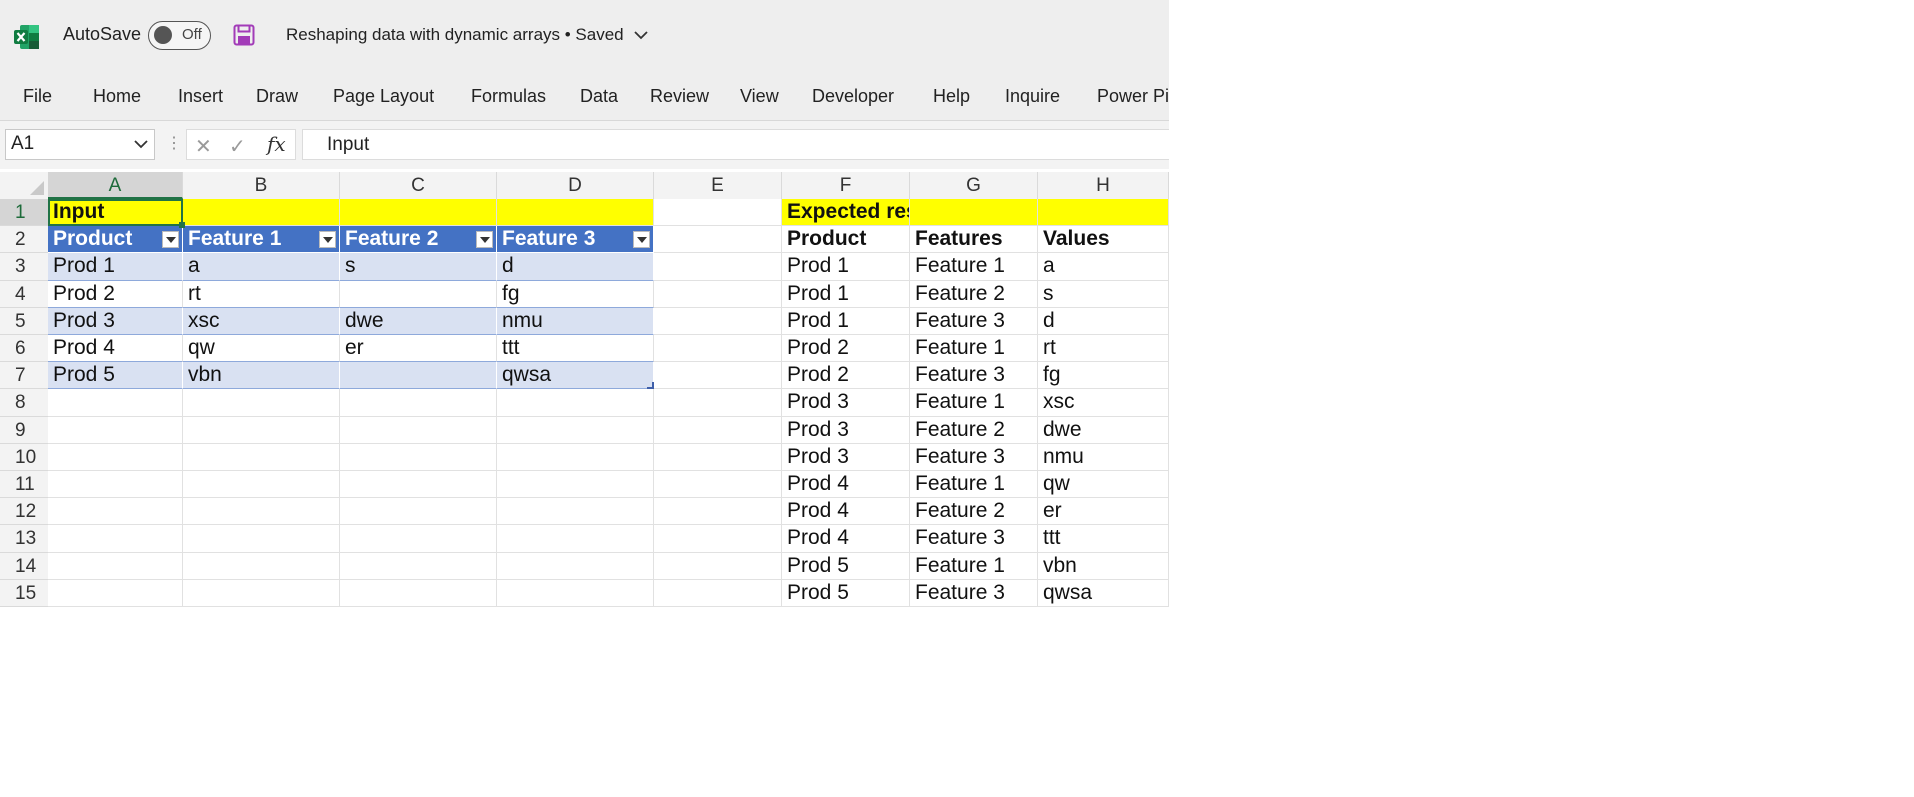 The height and width of the screenshot is (797, 1914). What do you see at coordinates (846, 403) in the screenshot?
I see `cell-f8: Prod 3` at bounding box center [846, 403].